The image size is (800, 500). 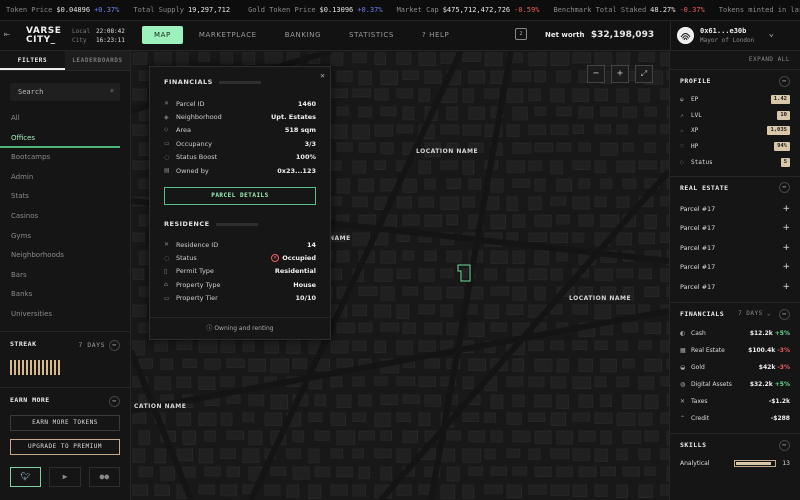 What do you see at coordinates (65, 396) in the screenshot?
I see `earn-section: EARN MORE −` at bounding box center [65, 396].